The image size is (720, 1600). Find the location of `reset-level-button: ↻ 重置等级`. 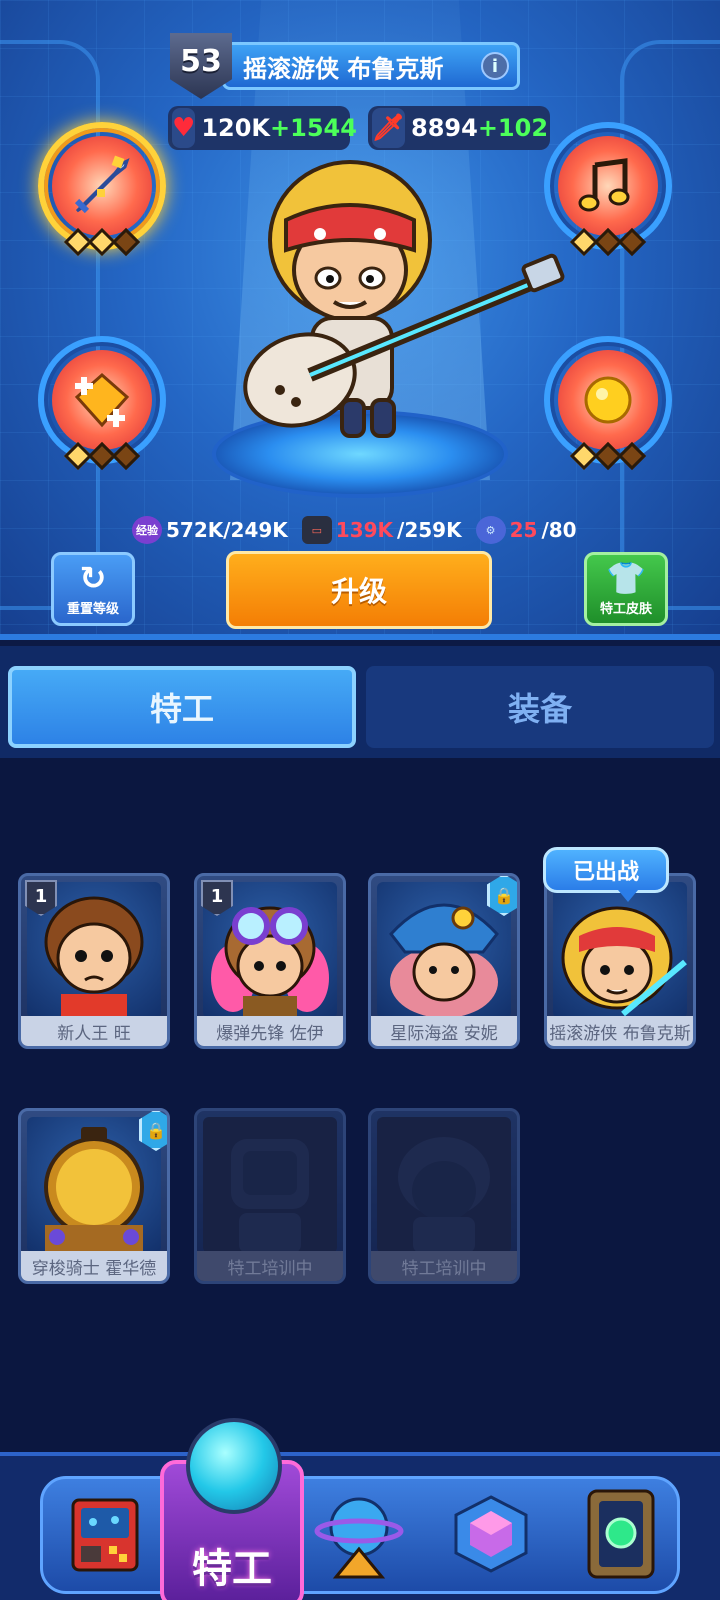

reset-level-button: ↻ 重置等级 is located at coordinates (93, 589).